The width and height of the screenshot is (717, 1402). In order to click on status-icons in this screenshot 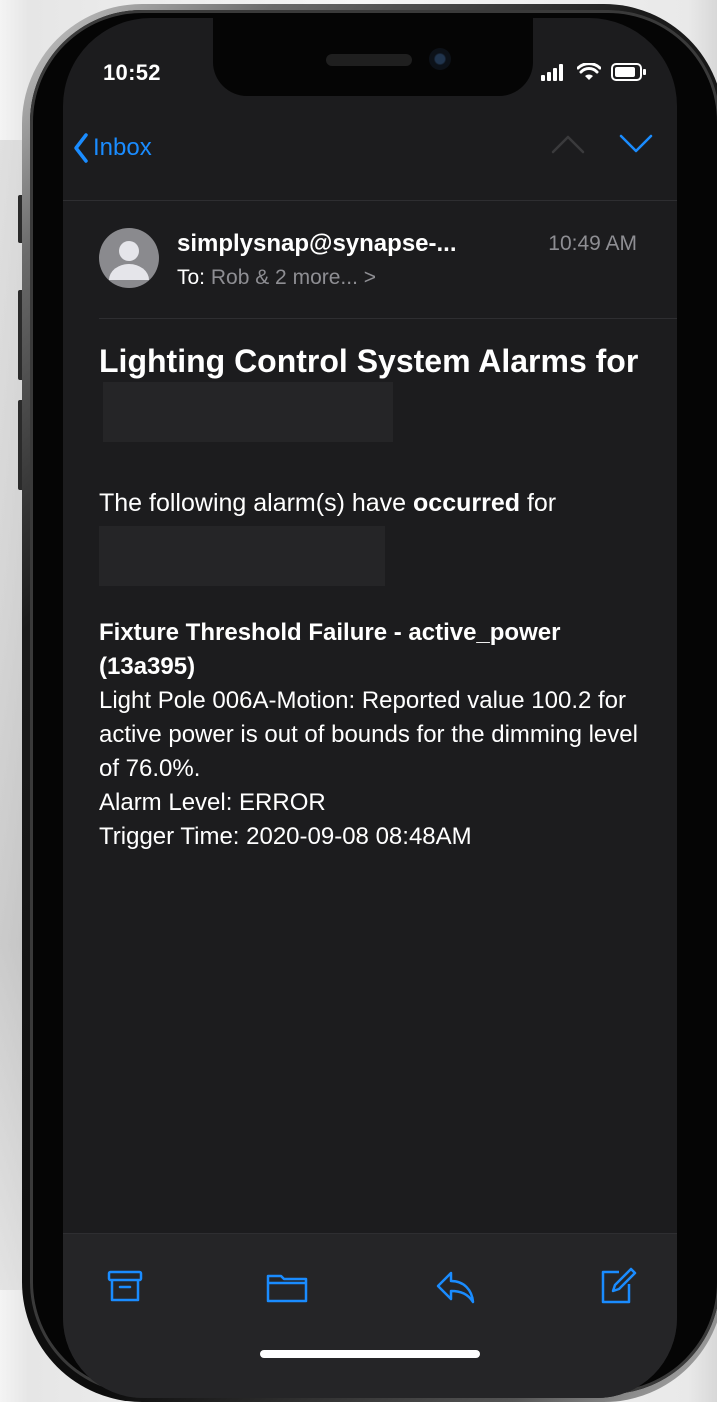, I will do `click(594, 72)`.